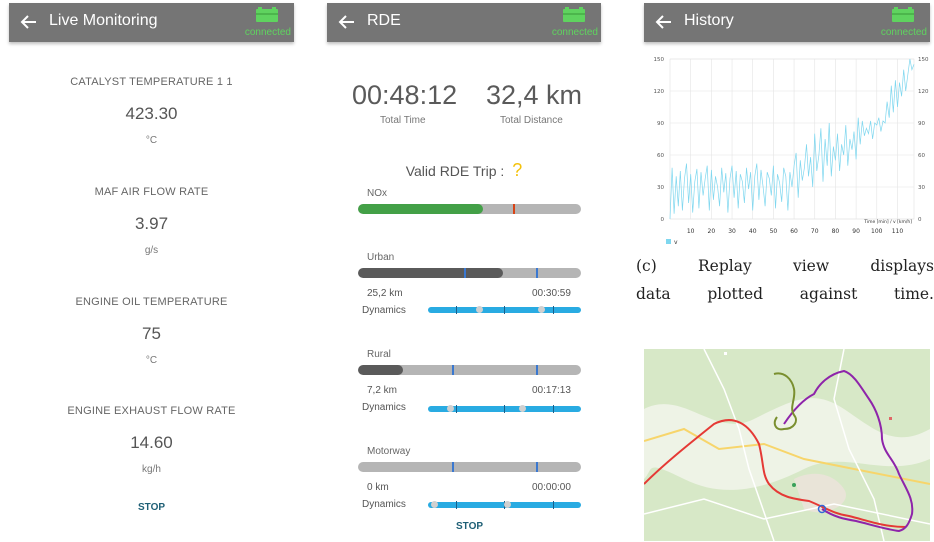 The width and height of the screenshot is (934, 542). What do you see at coordinates (794, 231) in the screenshot?
I see `x-tick-label: 60` at bounding box center [794, 231].